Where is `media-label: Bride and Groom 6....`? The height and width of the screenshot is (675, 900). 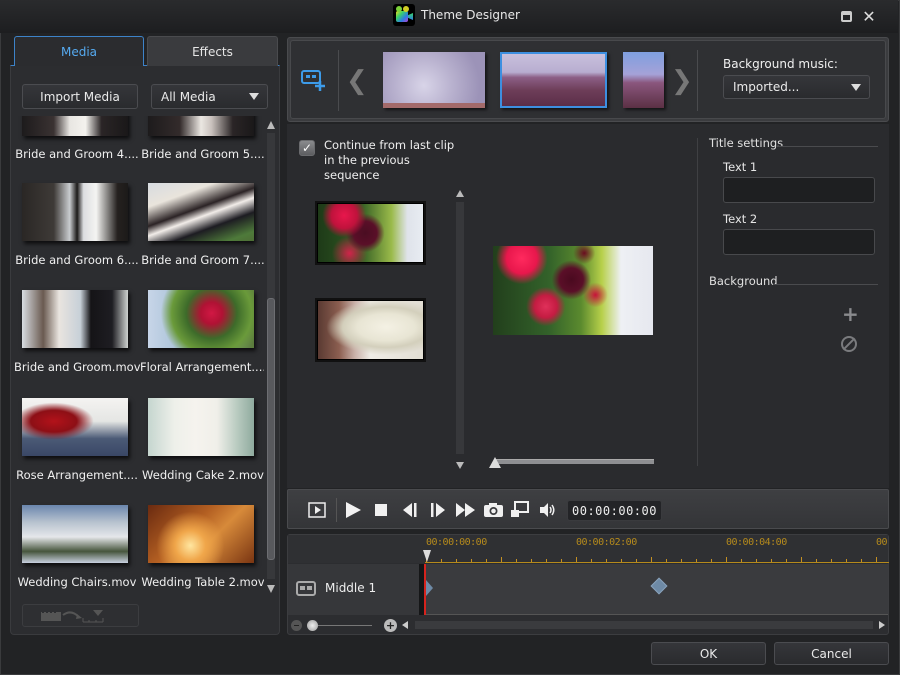 media-label: Bride and Groom 6.... is located at coordinates (77, 260).